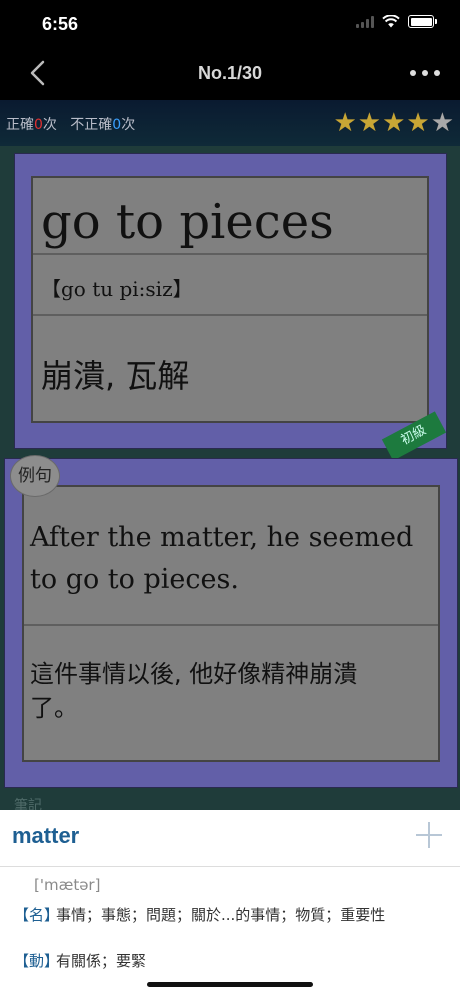  I want to click on navigation-bar: No.1/30, so click(230, 73).